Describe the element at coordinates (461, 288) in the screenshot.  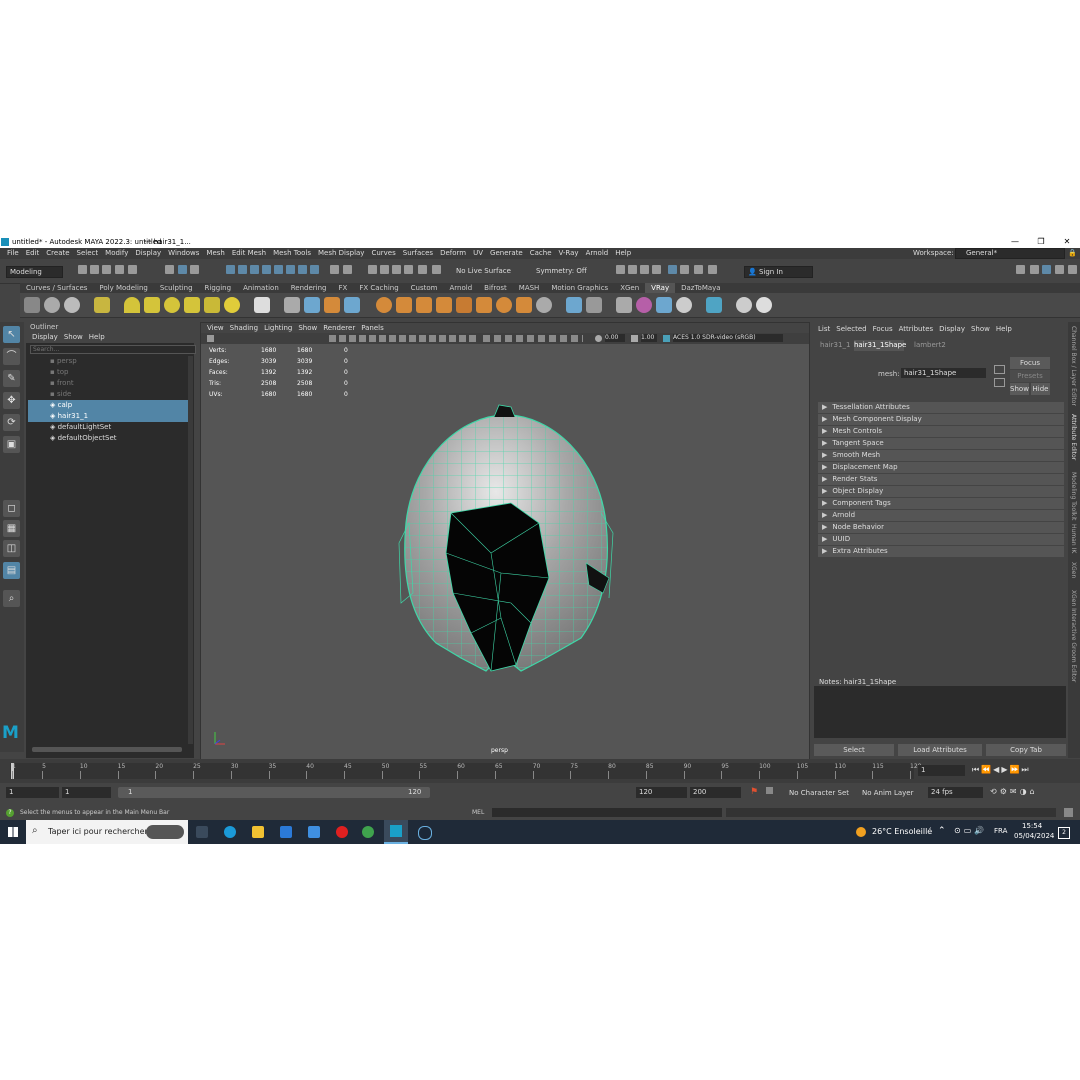
I see `shelf-tab-arnold: Arnold` at that location.